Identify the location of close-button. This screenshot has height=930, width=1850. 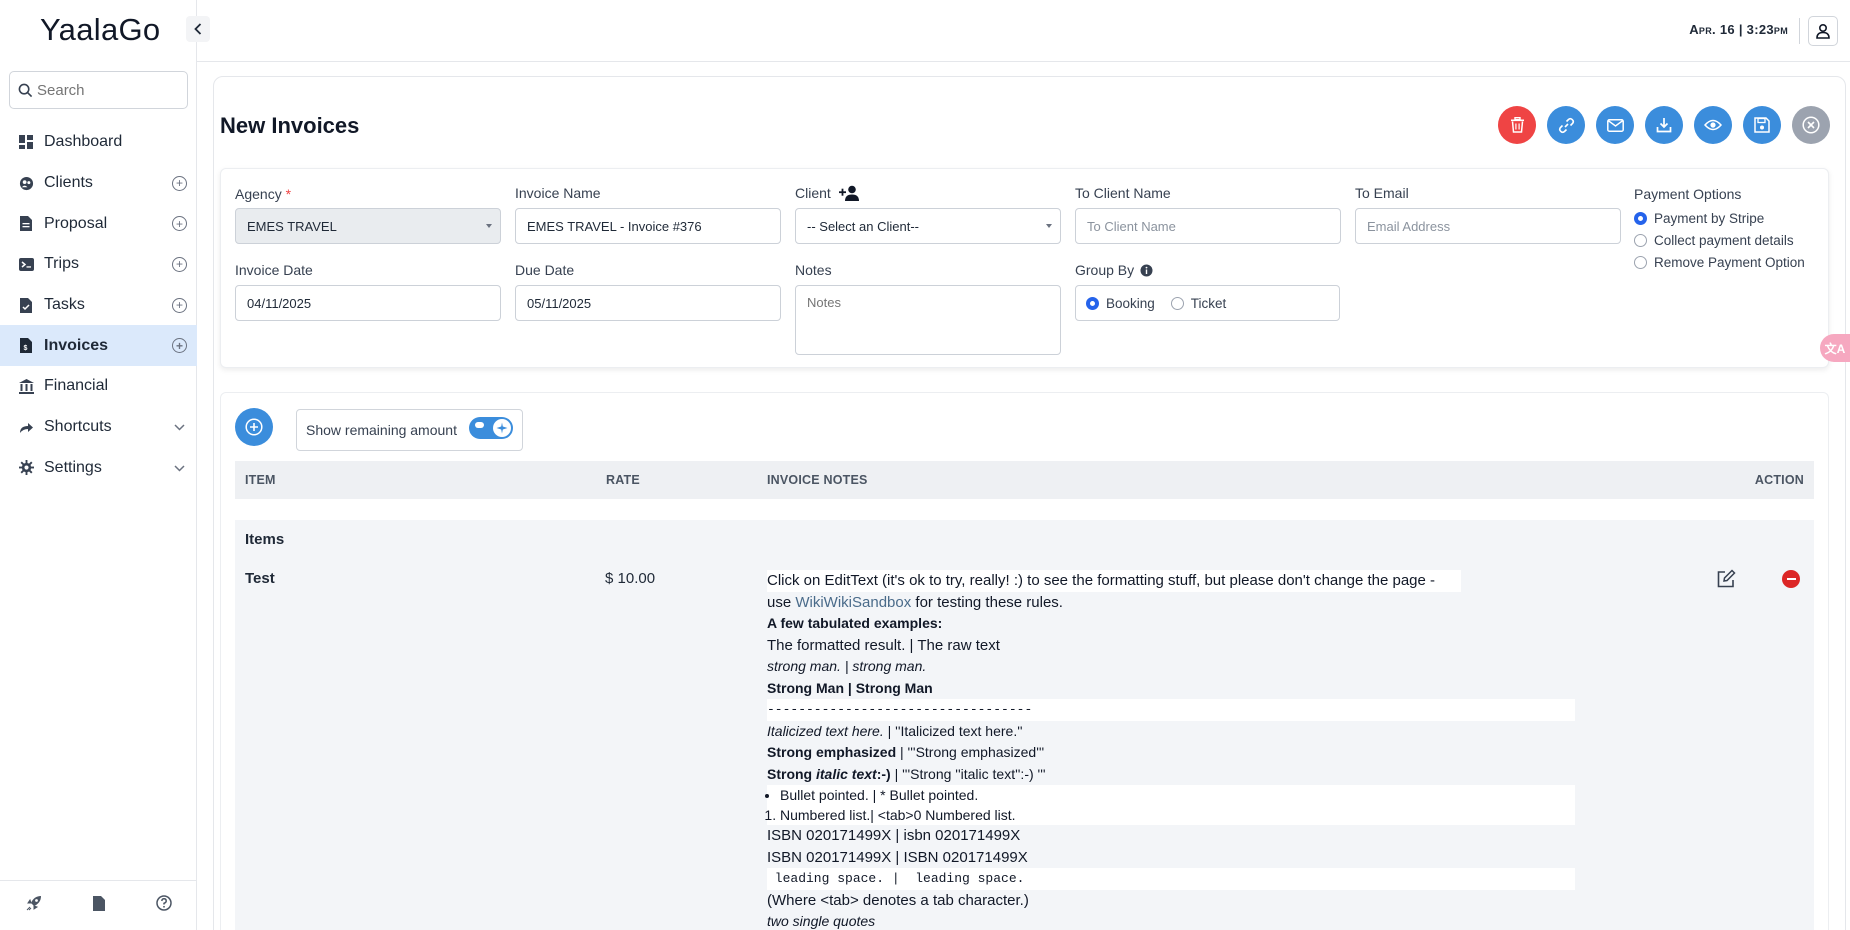
(1811, 125).